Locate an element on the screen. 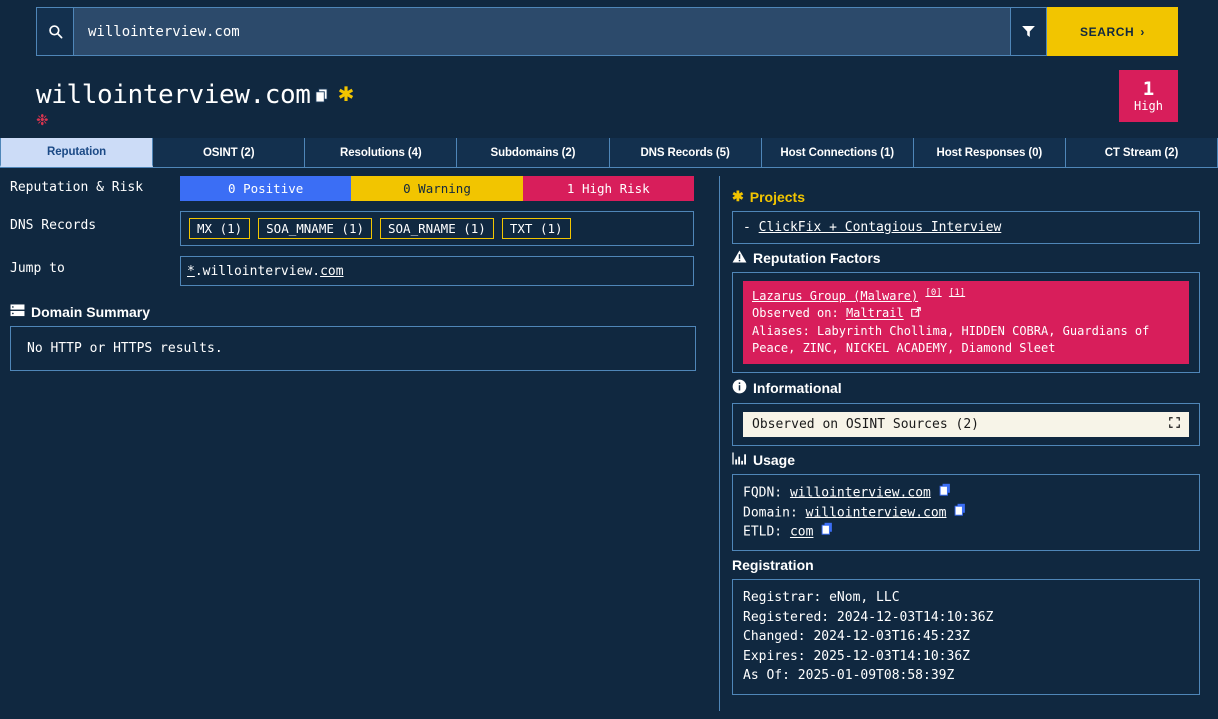 The width and height of the screenshot is (1218, 719). external-link-icon is located at coordinates (916, 313).